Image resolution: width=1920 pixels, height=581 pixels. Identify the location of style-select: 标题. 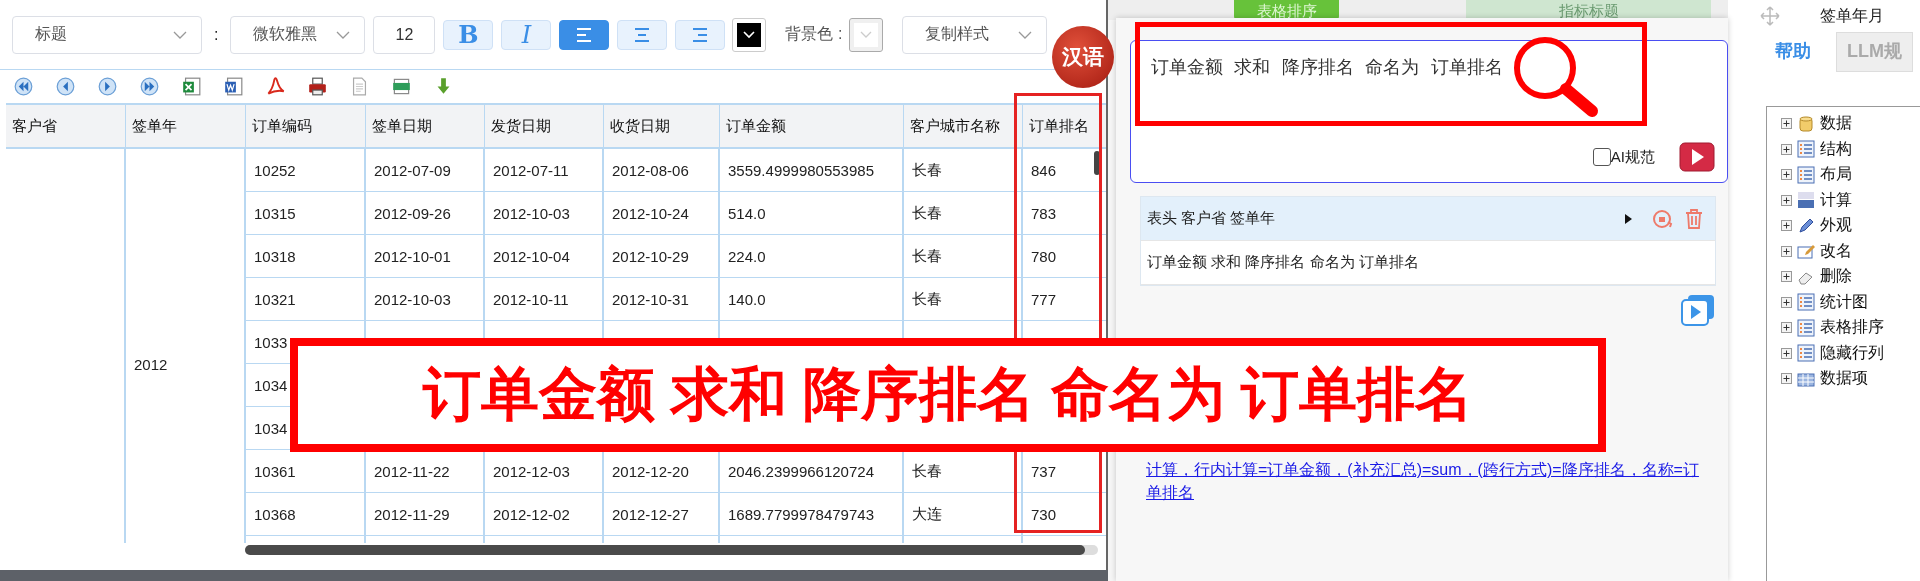
(107, 34).